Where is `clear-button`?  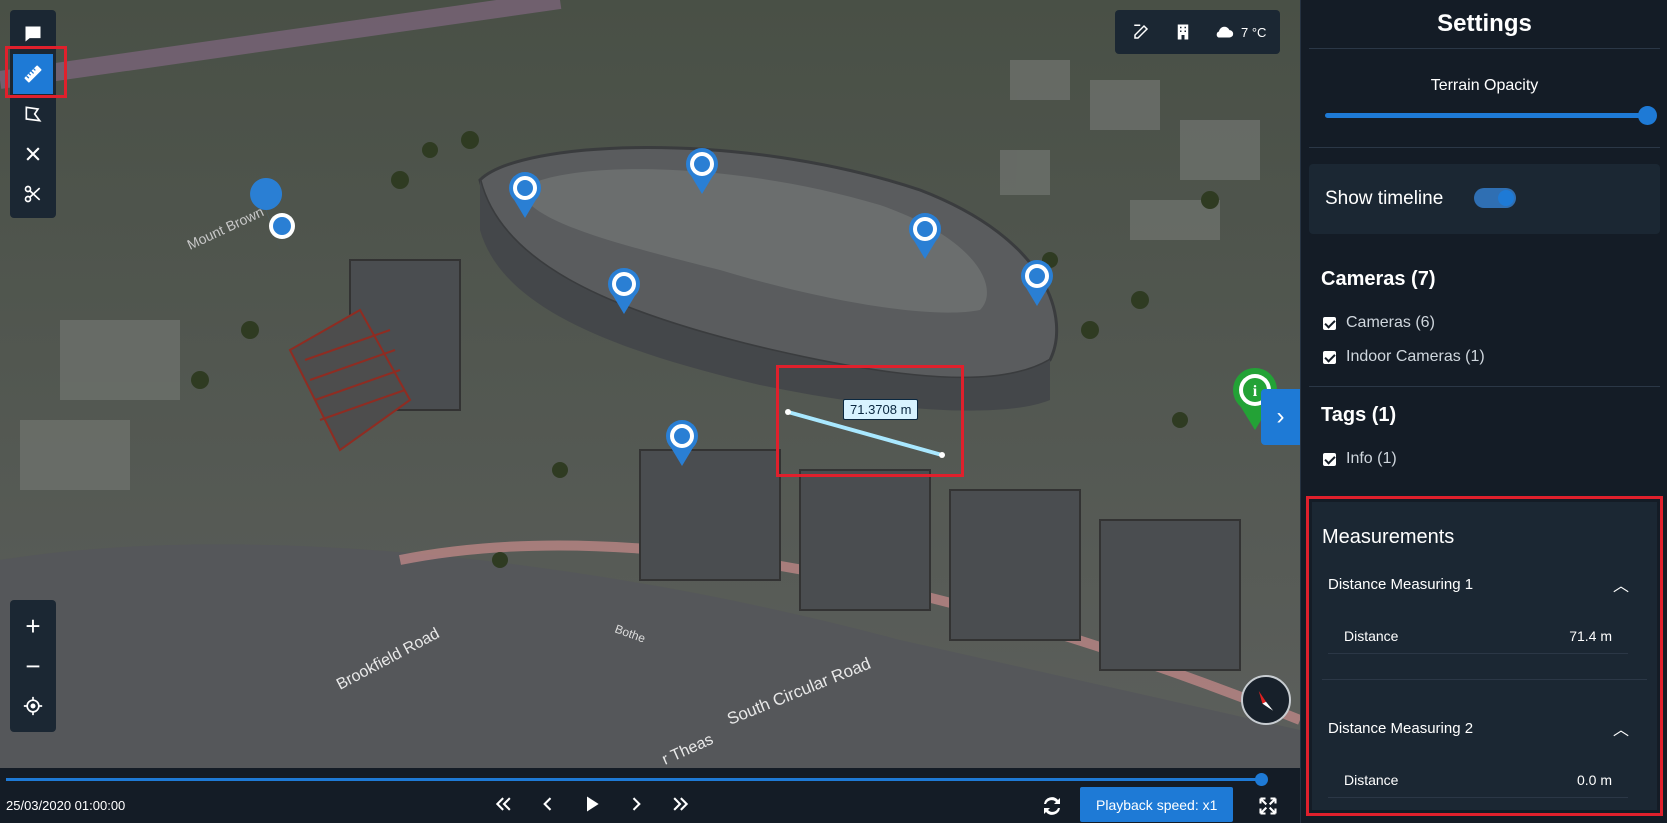 clear-button is located at coordinates (33, 154).